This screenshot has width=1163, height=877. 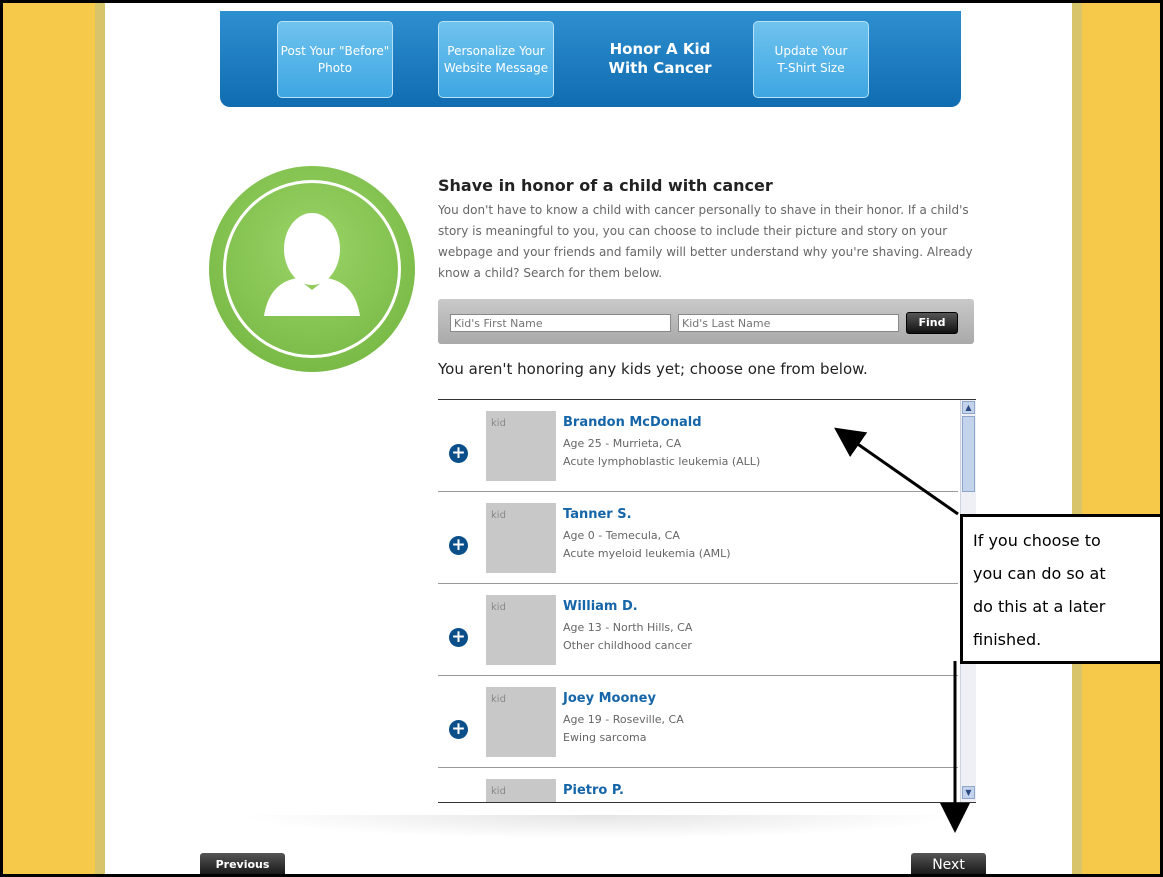 What do you see at coordinates (660, 48) in the screenshot?
I see `step-label-line1: Honor A Kid` at bounding box center [660, 48].